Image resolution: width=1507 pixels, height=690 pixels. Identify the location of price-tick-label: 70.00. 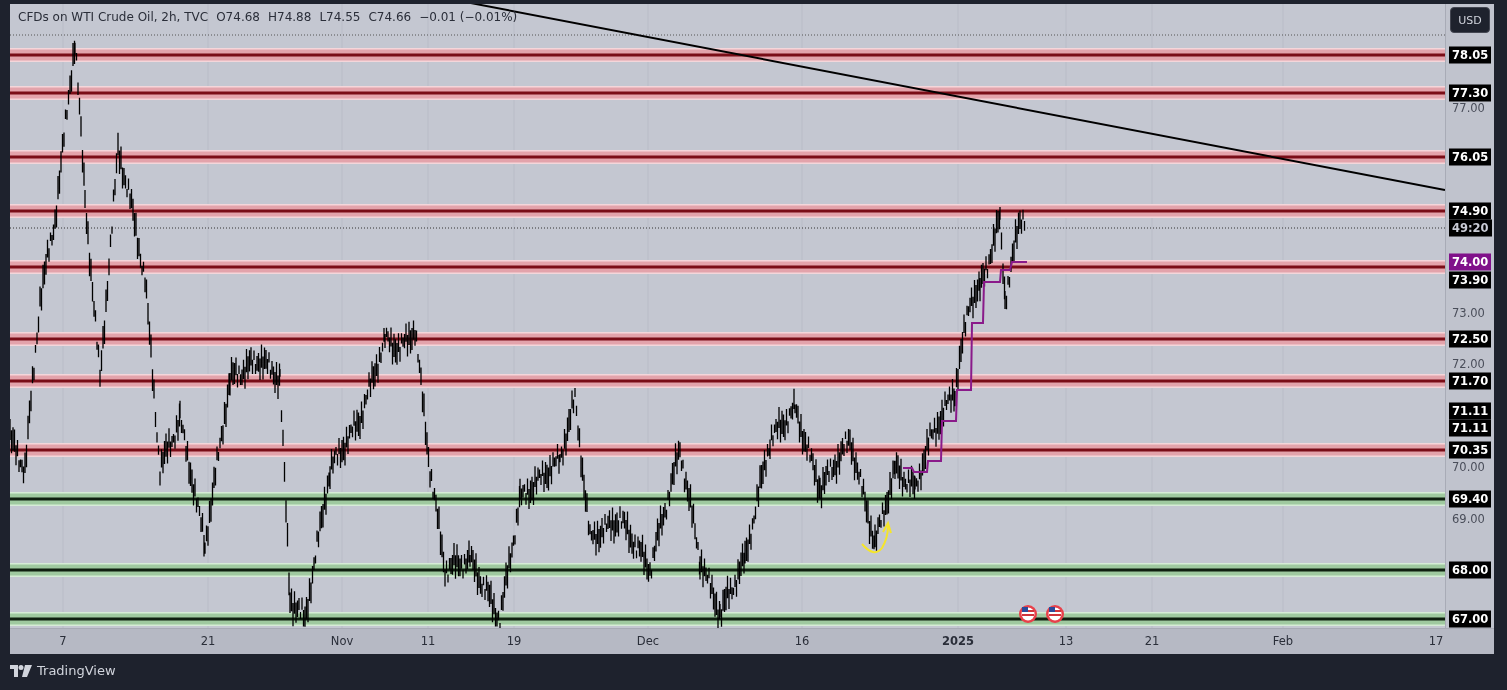
(1468, 467).